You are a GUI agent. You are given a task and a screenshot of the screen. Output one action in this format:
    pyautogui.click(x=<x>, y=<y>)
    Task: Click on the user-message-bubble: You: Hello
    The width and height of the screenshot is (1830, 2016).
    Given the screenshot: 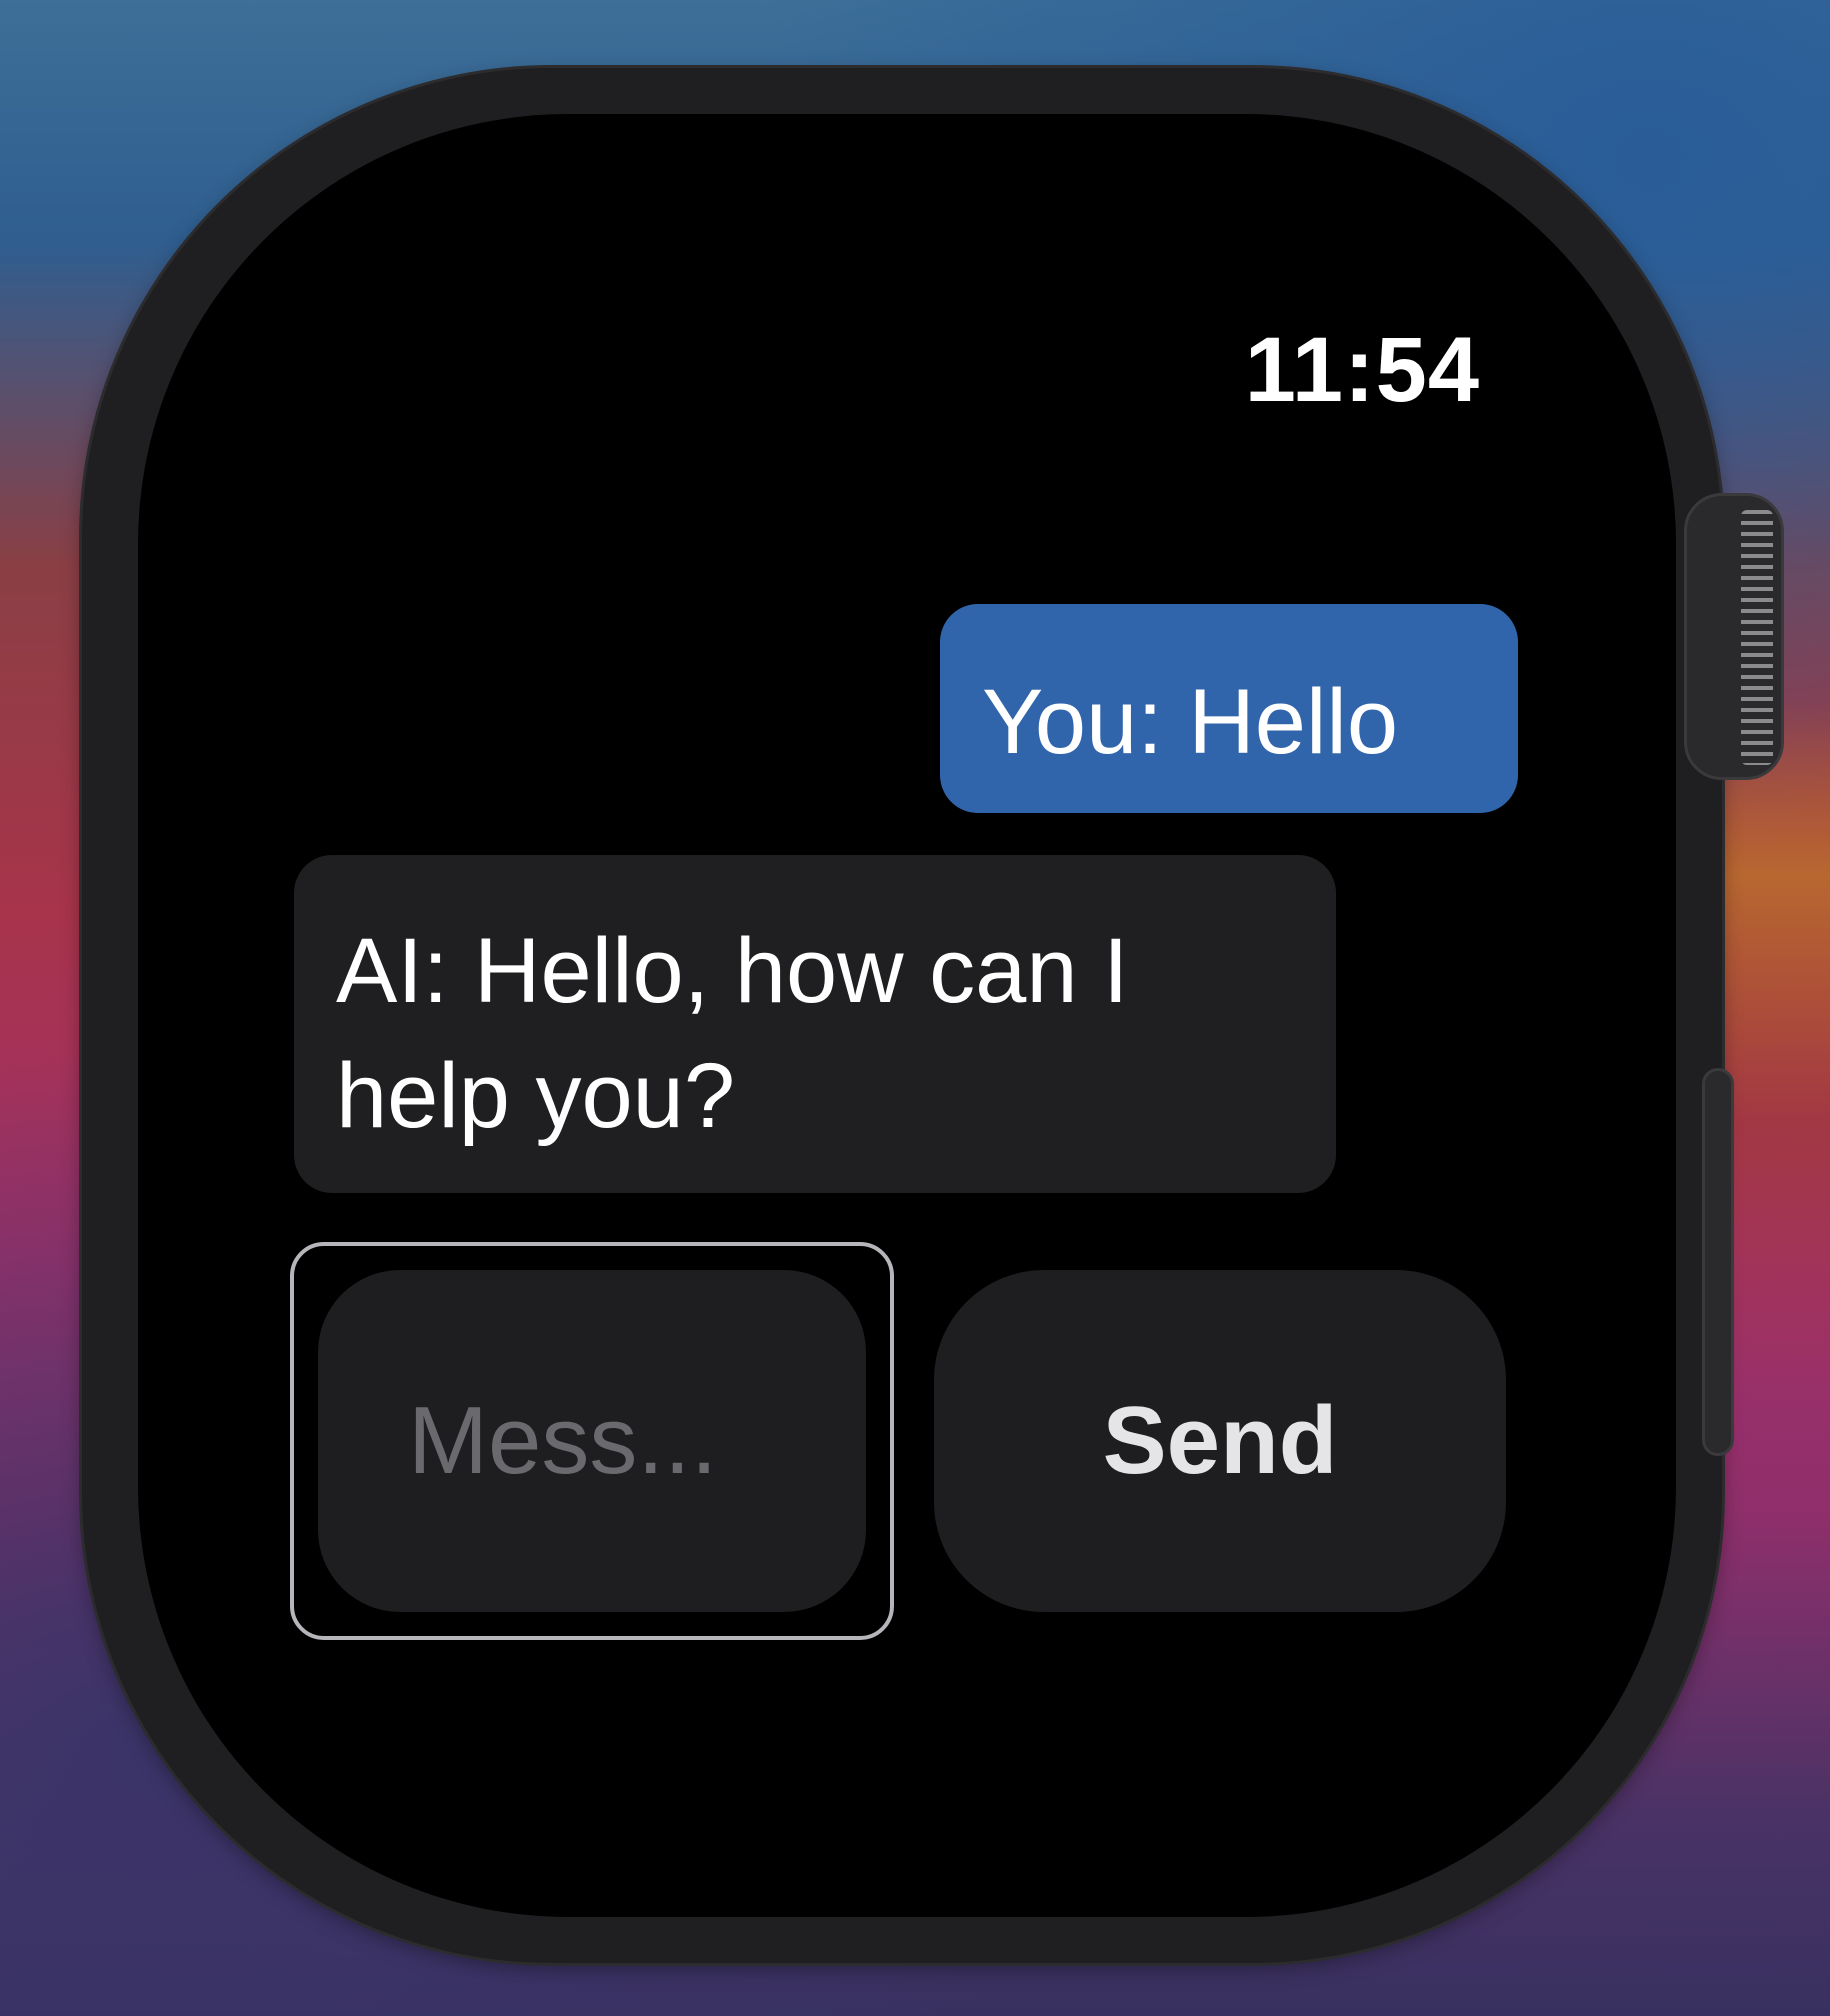 What is the action you would take?
    pyautogui.click(x=1229, y=708)
    